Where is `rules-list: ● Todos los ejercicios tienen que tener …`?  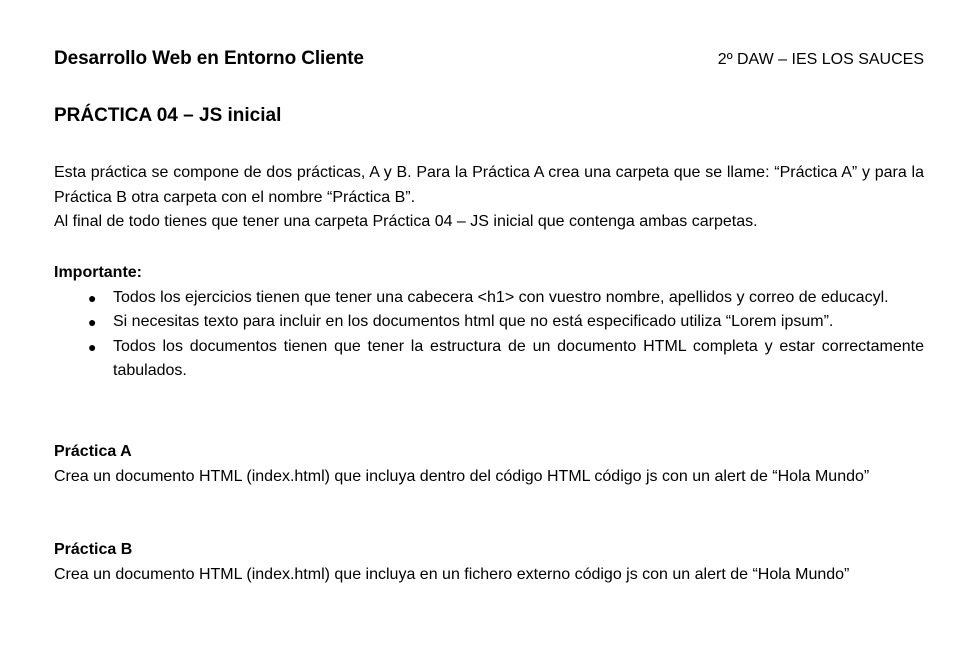
rules-list: ● Todos los ejercicios tienen que tener … is located at coordinates (489, 335).